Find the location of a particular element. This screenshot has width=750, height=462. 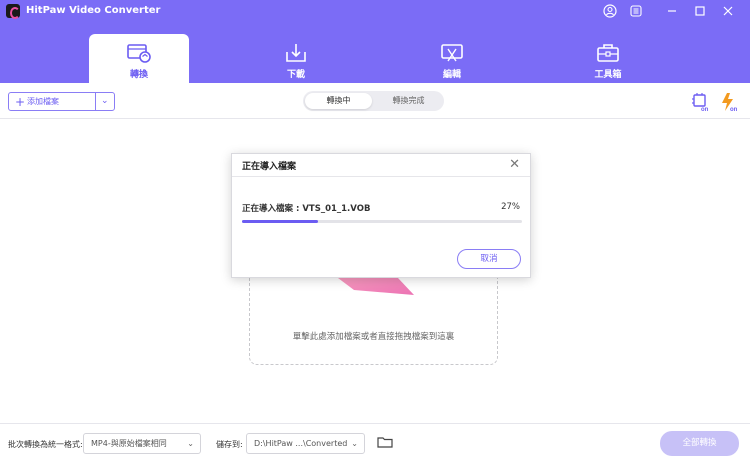

tab-convert: 轉換 is located at coordinates (139, 58).